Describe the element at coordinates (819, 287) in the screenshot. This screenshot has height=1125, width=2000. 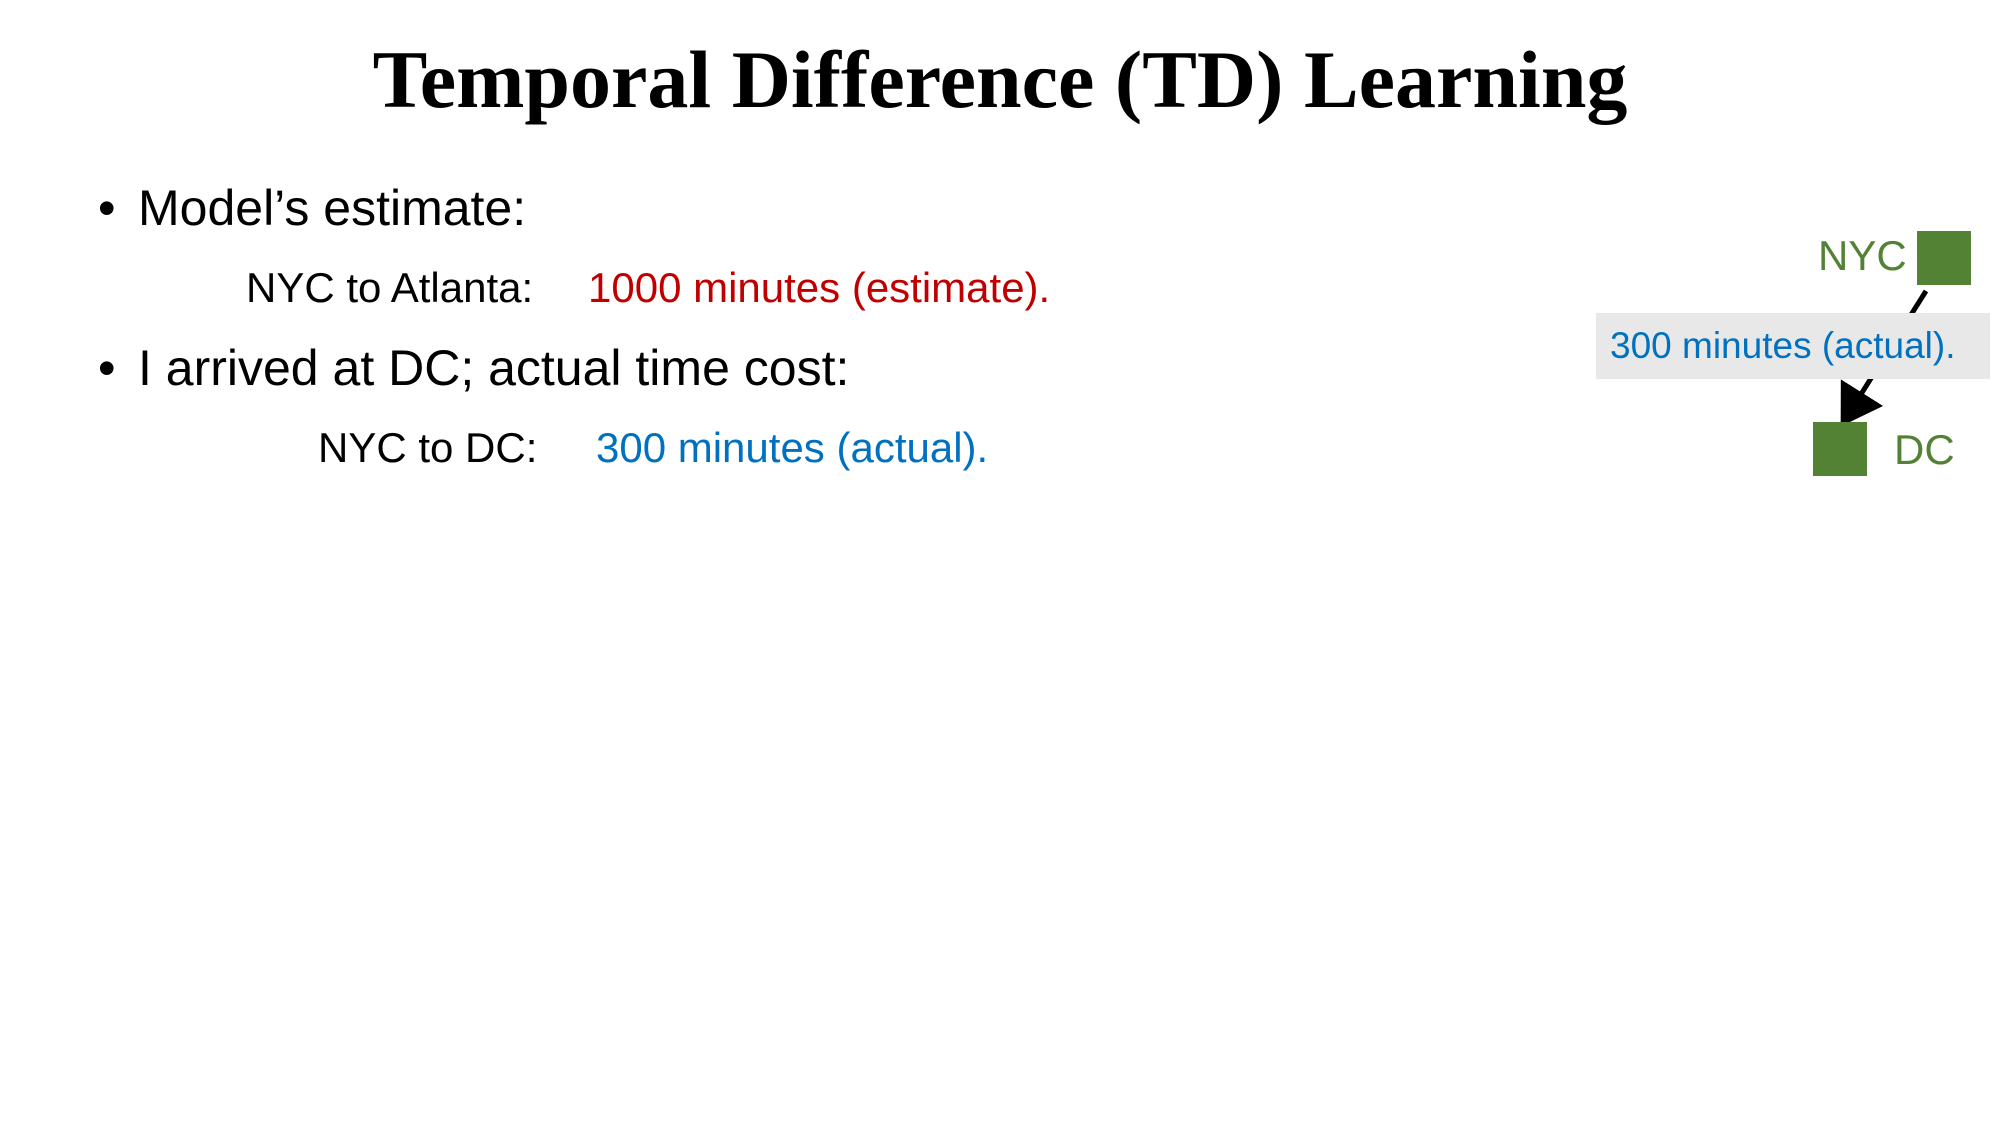
I see `estimate-value: 1000 minutes (estimate).` at that location.